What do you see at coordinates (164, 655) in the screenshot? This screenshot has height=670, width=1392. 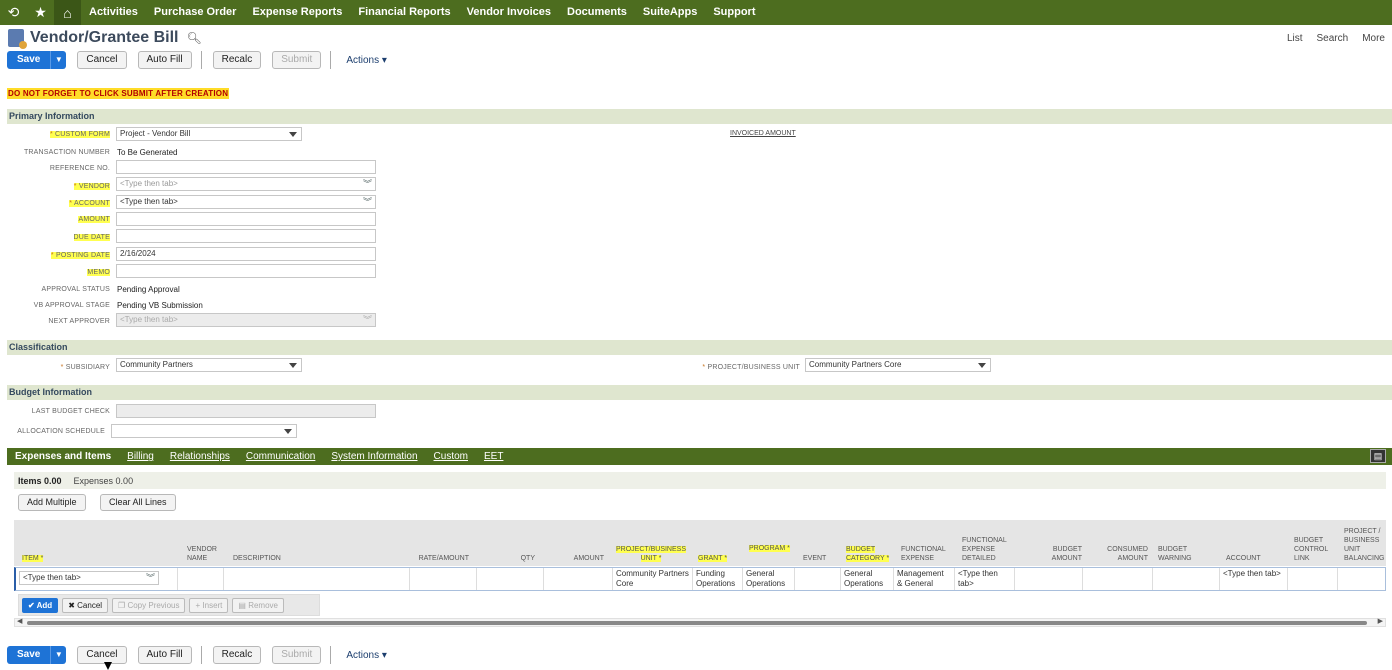 I see `autofill-button-bottom: Auto Fill` at bounding box center [164, 655].